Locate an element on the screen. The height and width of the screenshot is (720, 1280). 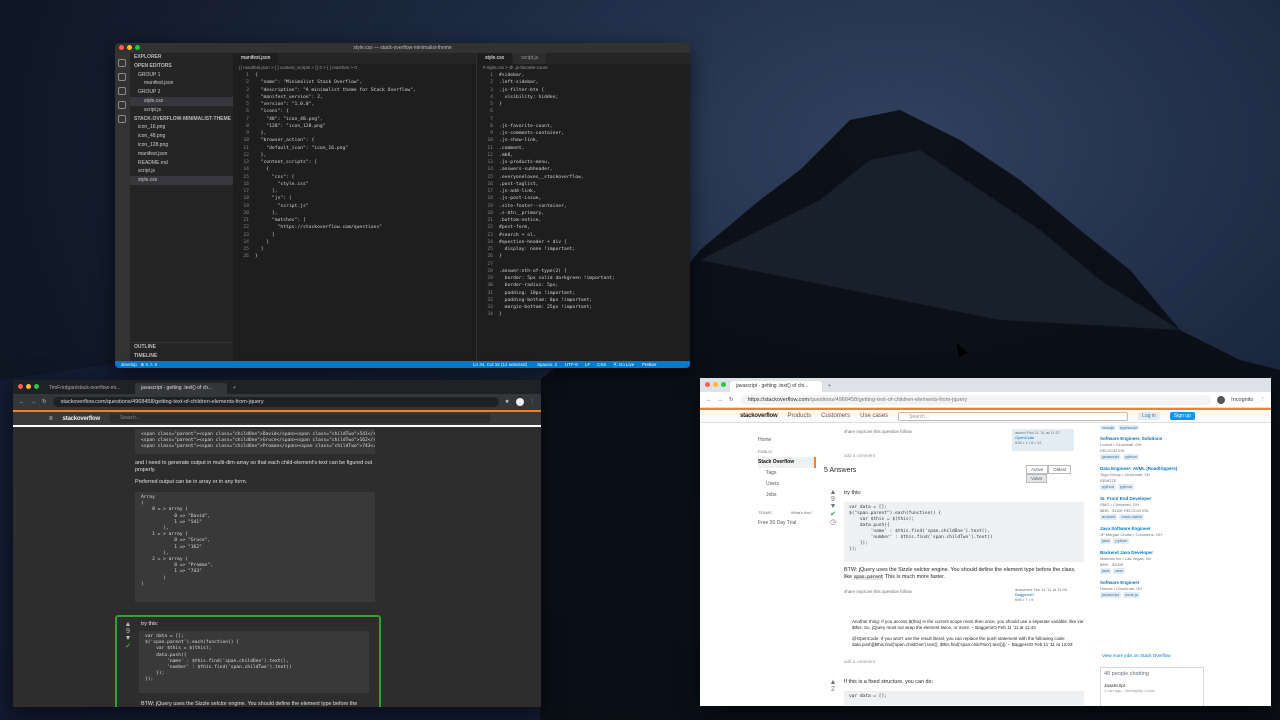
profile-icon is located at coordinates (519, 402).